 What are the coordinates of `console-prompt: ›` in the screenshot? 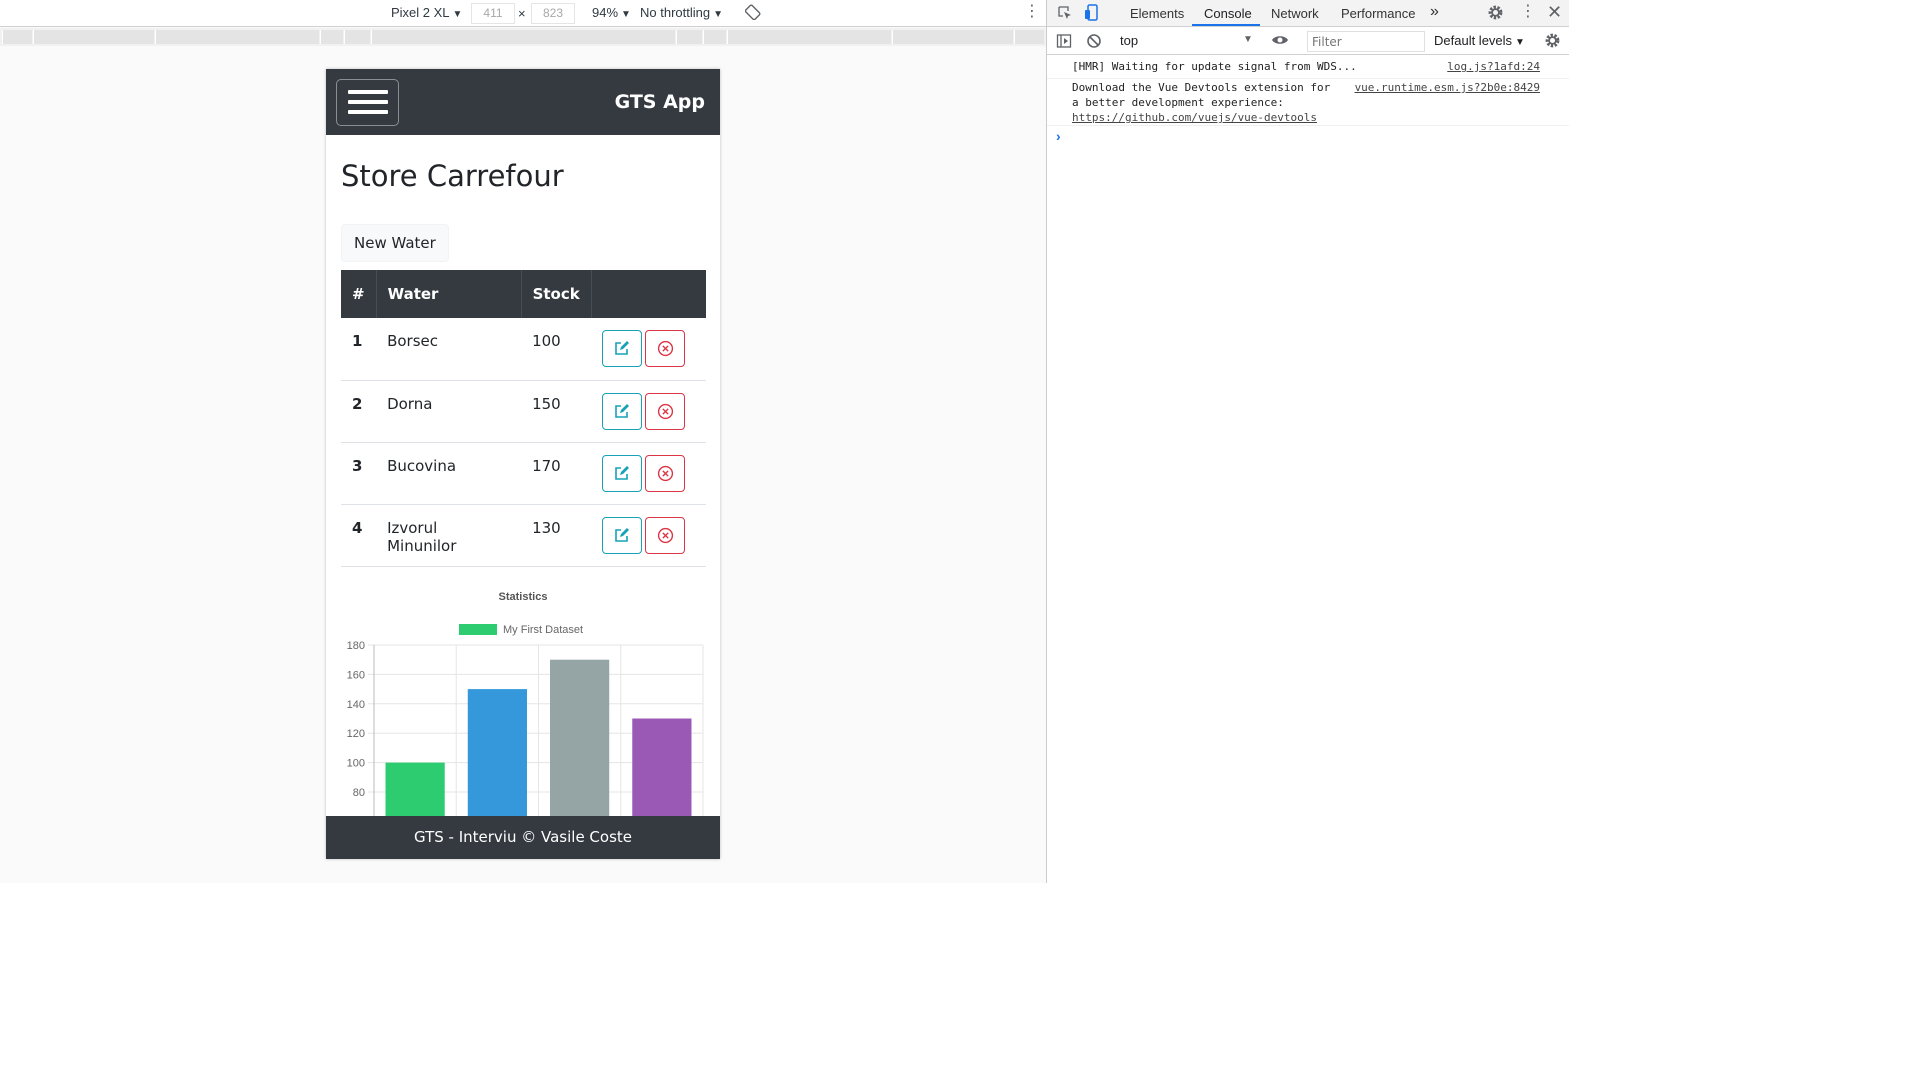 It's located at (1058, 136).